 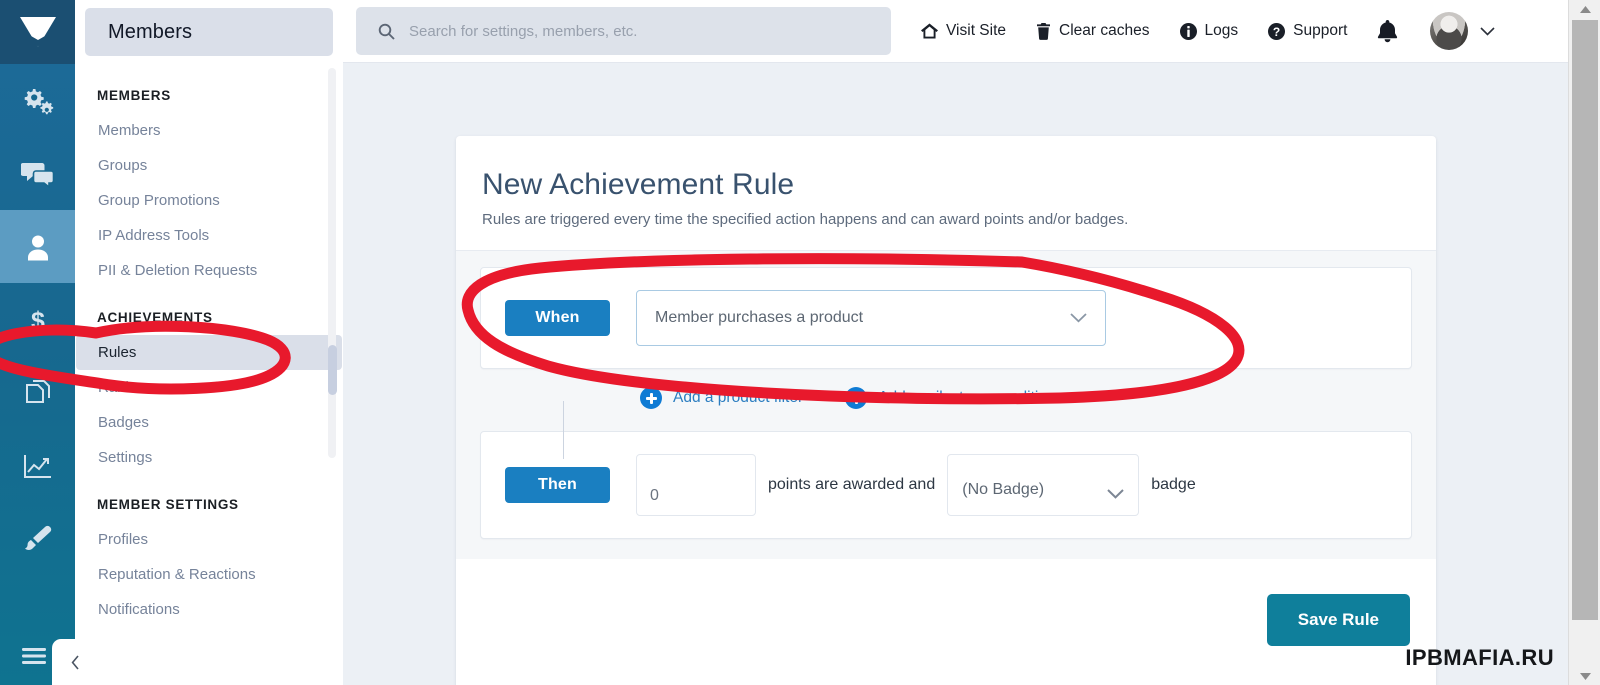 I want to click on when-pill: When, so click(x=557, y=318).